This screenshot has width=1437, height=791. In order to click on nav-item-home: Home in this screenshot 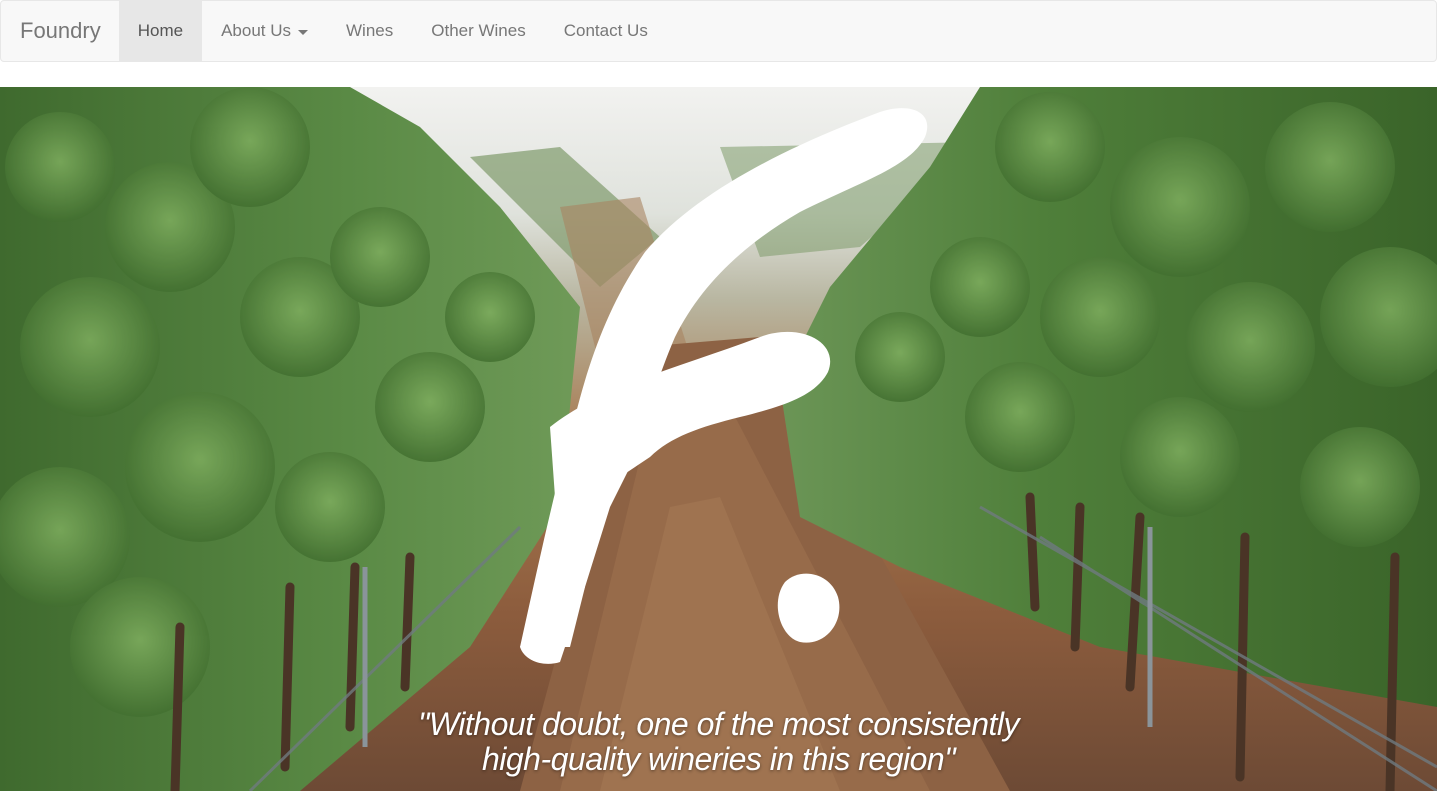, I will do `click(160, 31)`.